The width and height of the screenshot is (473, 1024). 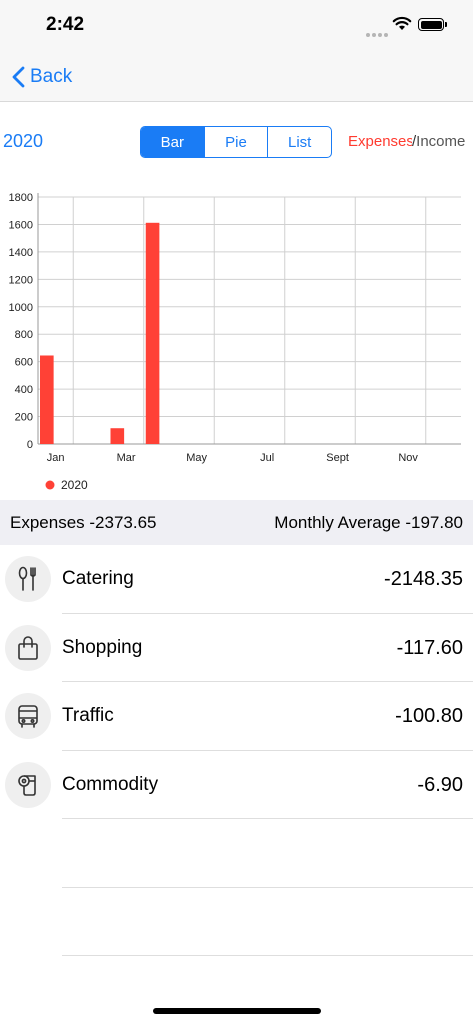 I want to click on back-label: Back, so click(x=51, y=76).